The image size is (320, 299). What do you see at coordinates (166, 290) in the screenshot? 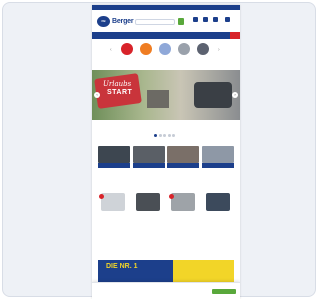
I see `cookie-consent-bar` at bounding box center [166, 290].